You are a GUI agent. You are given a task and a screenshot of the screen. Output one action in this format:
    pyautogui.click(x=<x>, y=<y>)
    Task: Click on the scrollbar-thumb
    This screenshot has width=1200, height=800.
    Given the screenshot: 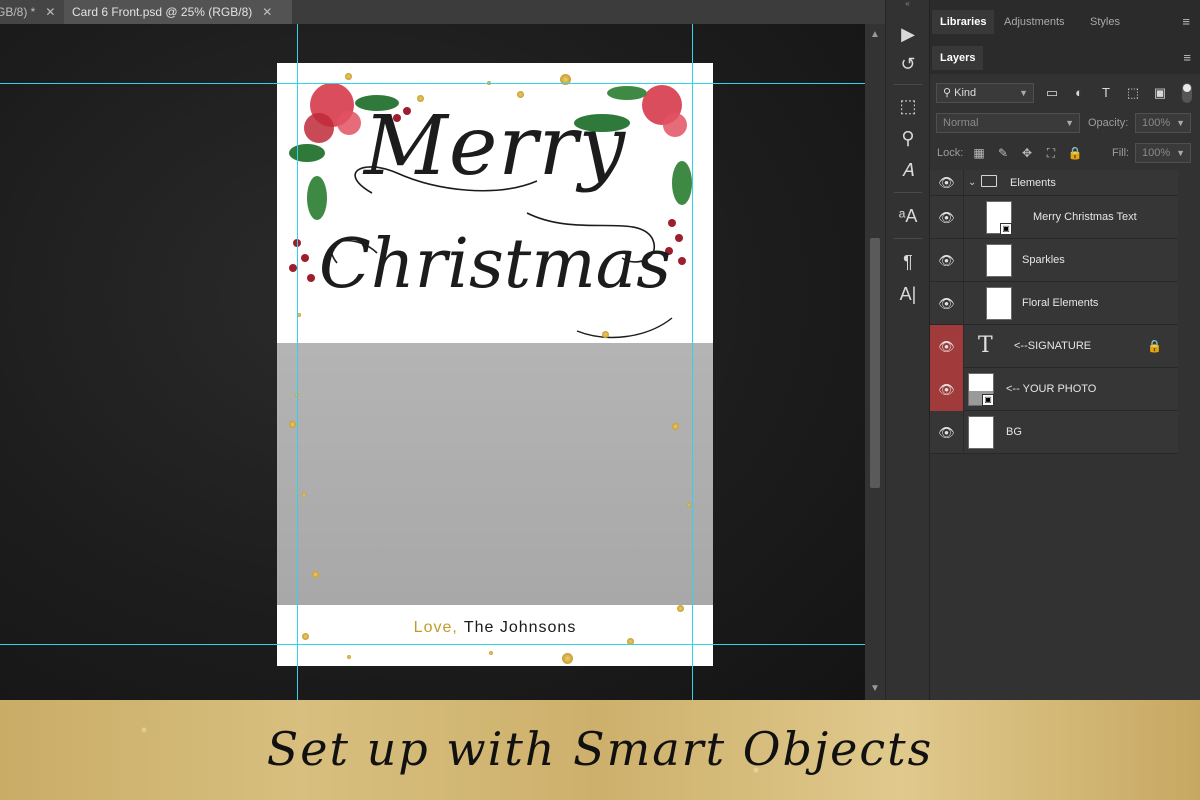 What is the action you would take?
    pyautogui.click(x=875, y=363)
    